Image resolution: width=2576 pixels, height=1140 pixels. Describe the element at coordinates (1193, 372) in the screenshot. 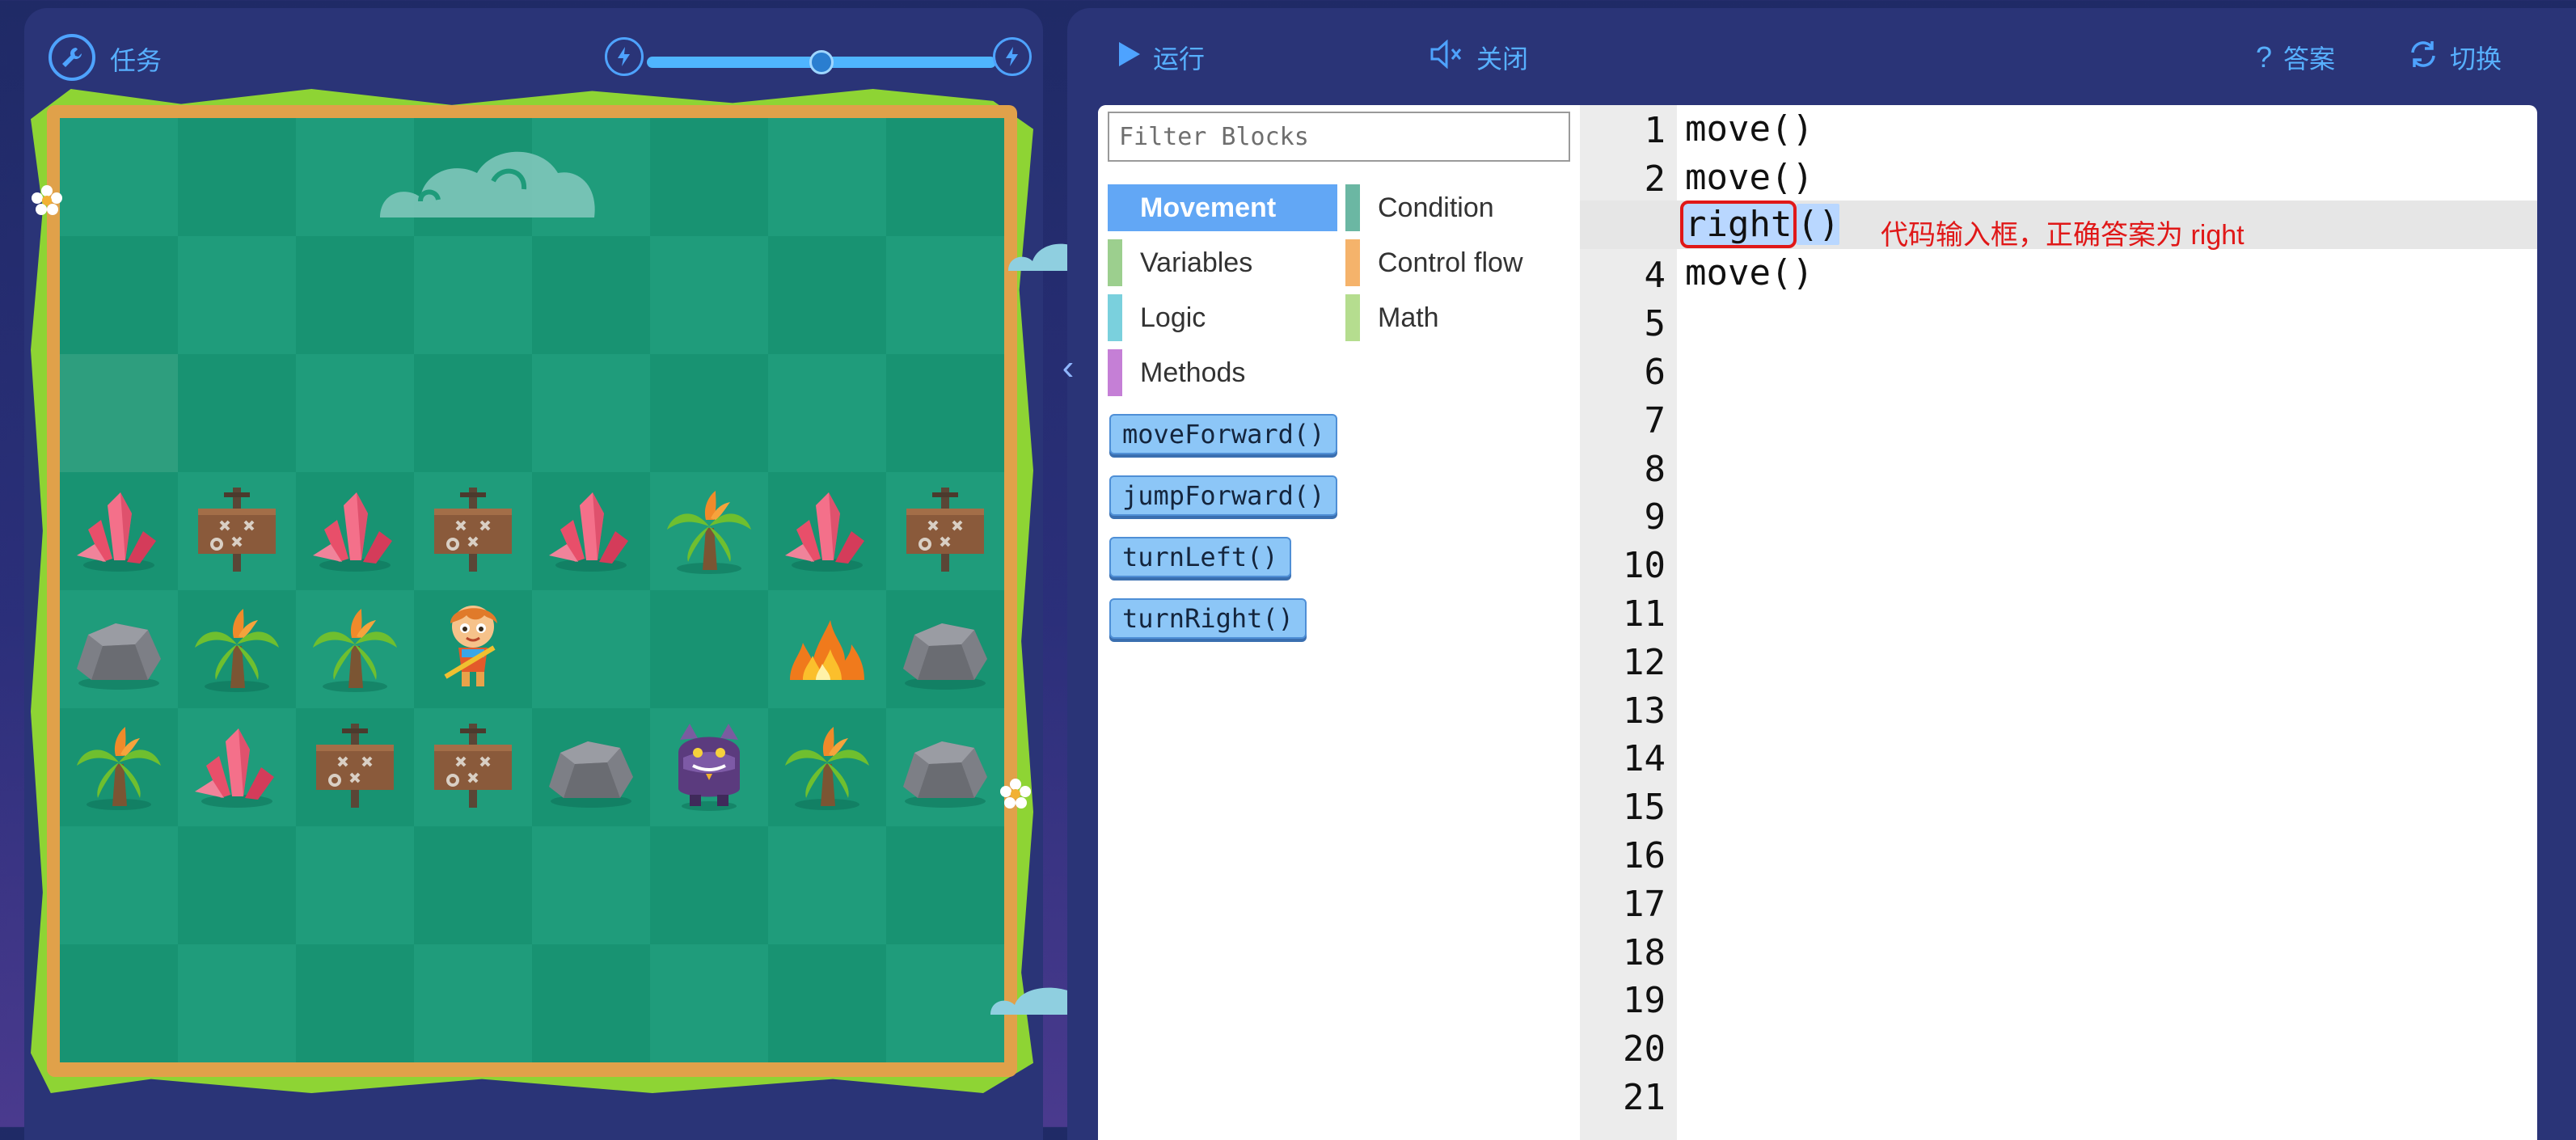

I see `category-label: Methods` at that location.